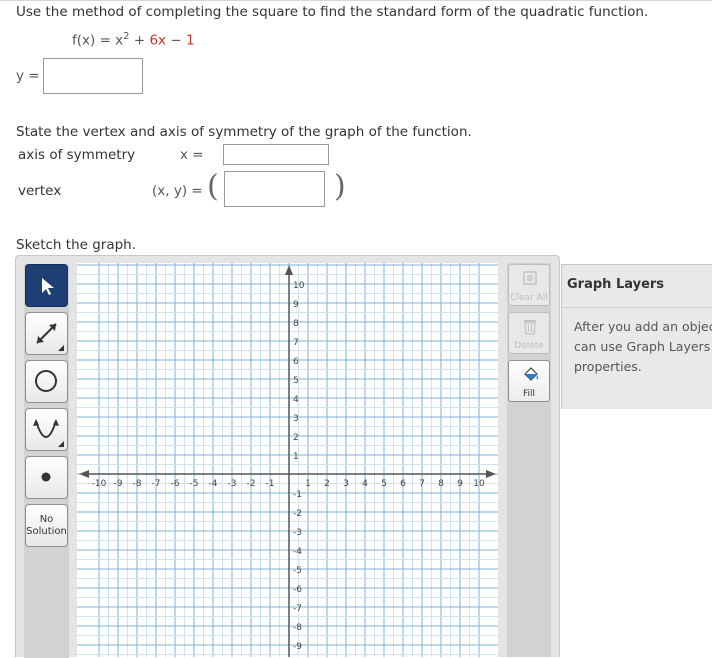 This screenshot has width=712, height=658. I want to click on x-tick-label: 8, so click(441, 484).